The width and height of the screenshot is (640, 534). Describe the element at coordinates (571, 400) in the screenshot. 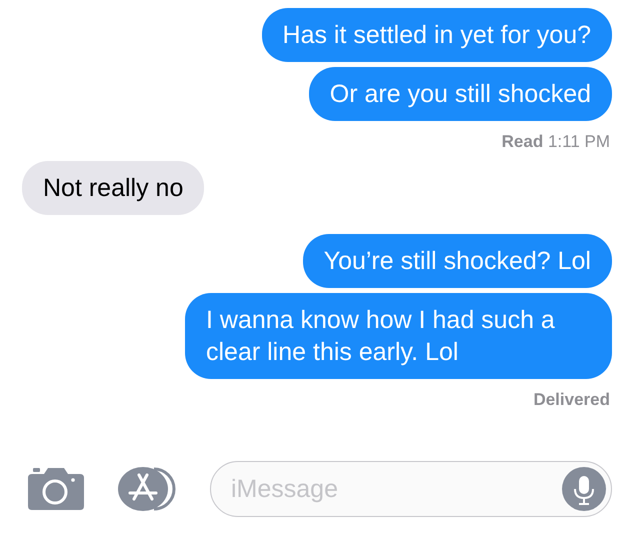

I see `read-receipt: Delivered` at that location.